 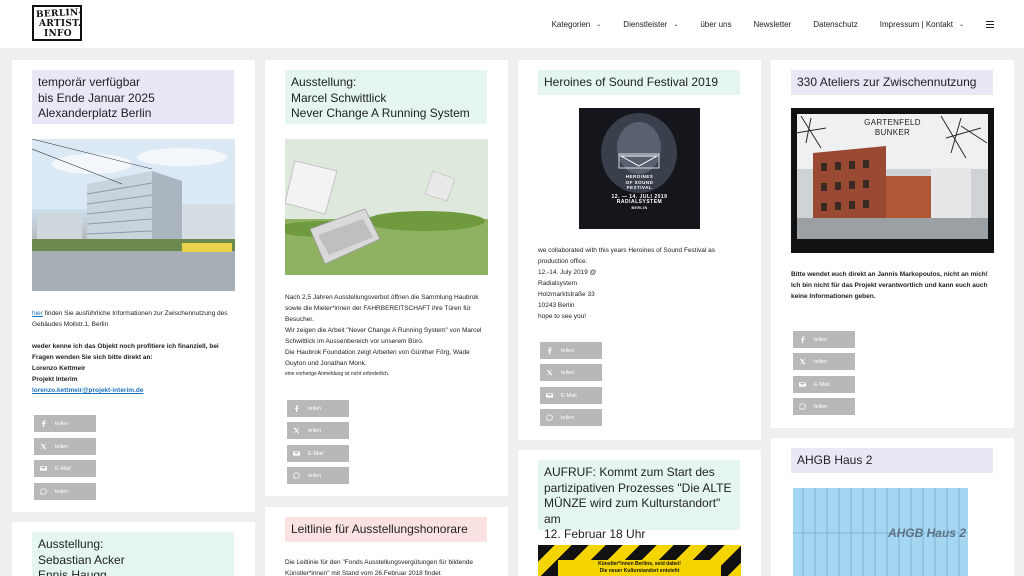 What do you see at coordinates (386, 529) in the screenshot?
I see `post-title: Leitlinie für Ausstellungshonorare` at bounding box center [386, 529].